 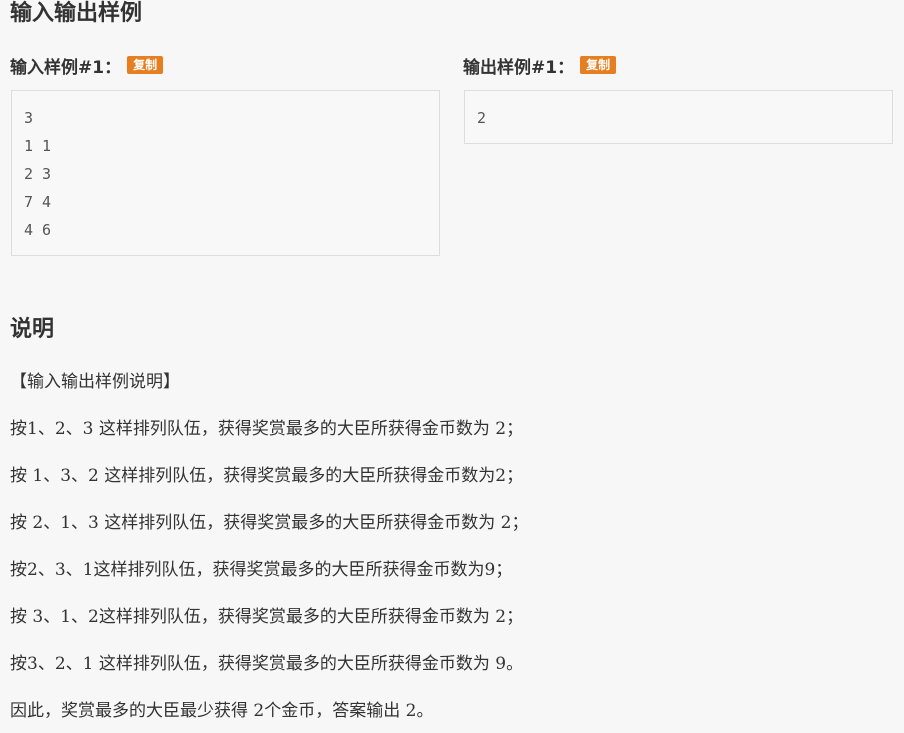 I want to click on explanation-paragraph: 按2、3、1这样排列队伍，获得奖赏最多的大臣所获得金币数为9；, so click(x=261, y=570).